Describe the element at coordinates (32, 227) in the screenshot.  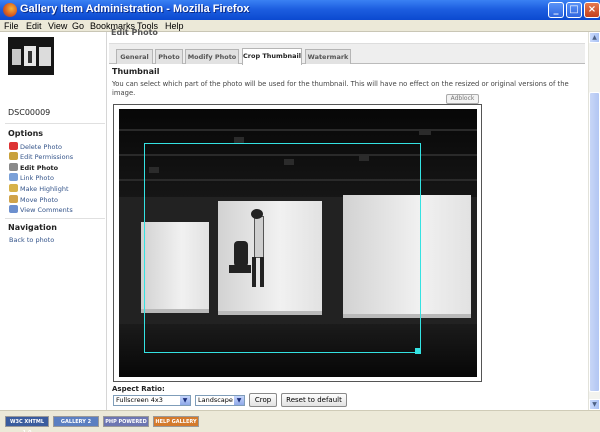
I see `navigation-heading: Navigation` at that location.